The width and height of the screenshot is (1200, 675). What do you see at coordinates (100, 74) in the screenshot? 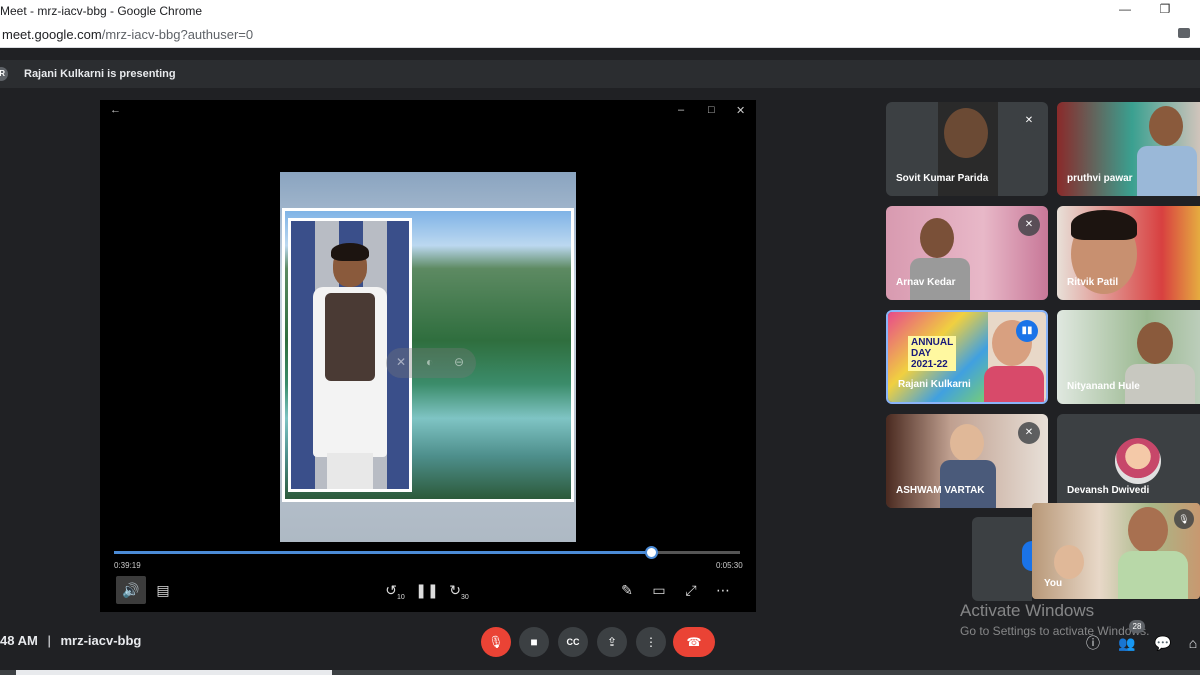
I see `presenter-text: Rajani Kulkarni is presenting` at bounding box center [100, 74].